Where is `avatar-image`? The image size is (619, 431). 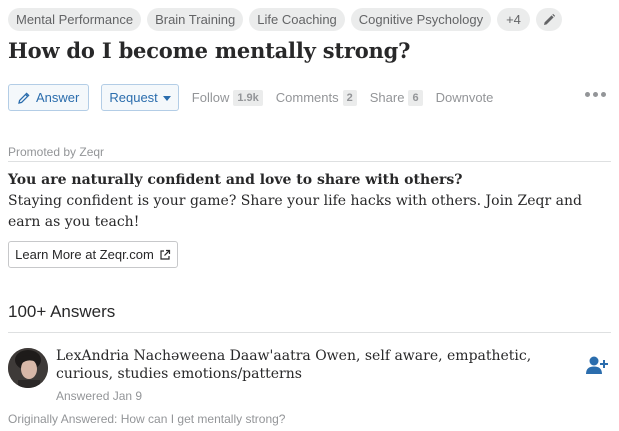
avatar-image is located at coordinates (28, 368).